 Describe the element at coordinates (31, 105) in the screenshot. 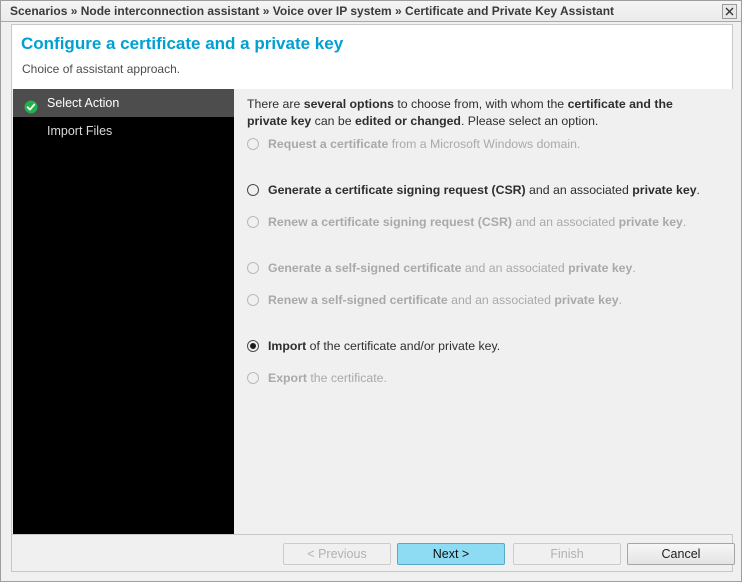

I see `check-circle-icon` at that location.